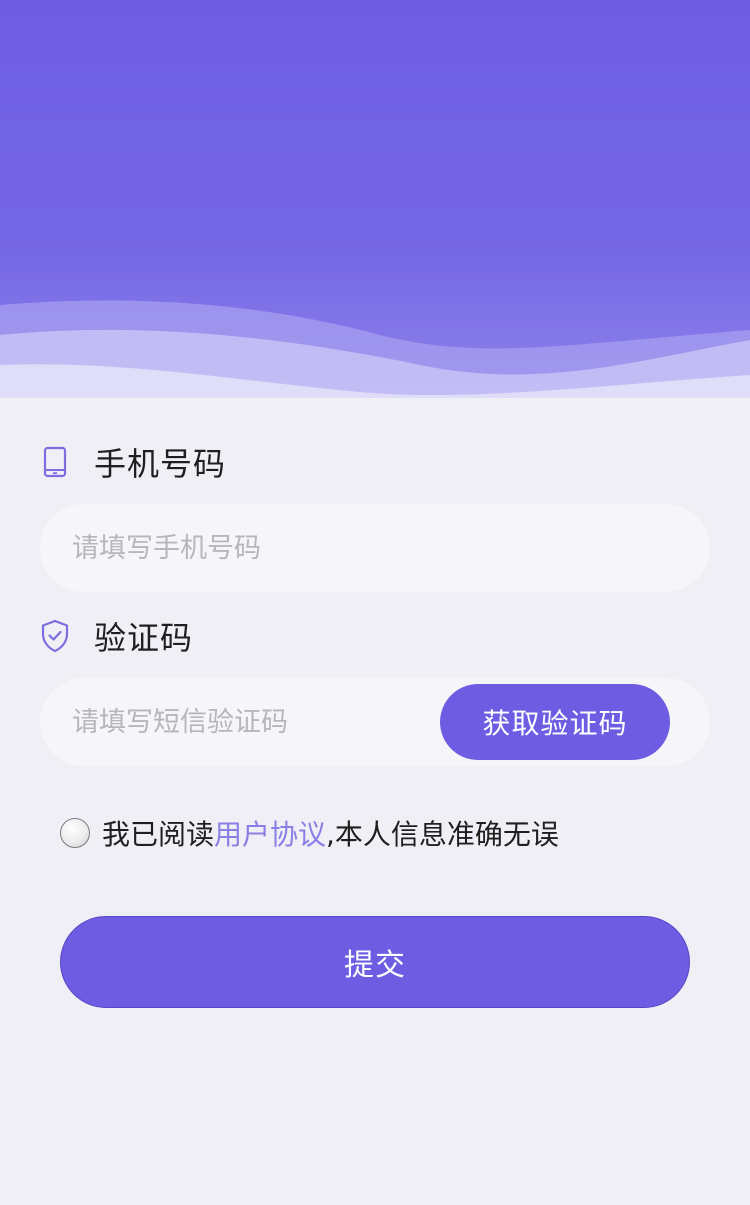 The height and width of the screenshot is (1205, 750). Describe the element at coordinates (442, 834) in the screenshot. I see `agreement-suffix: ,本人信息准确无误` at that location.